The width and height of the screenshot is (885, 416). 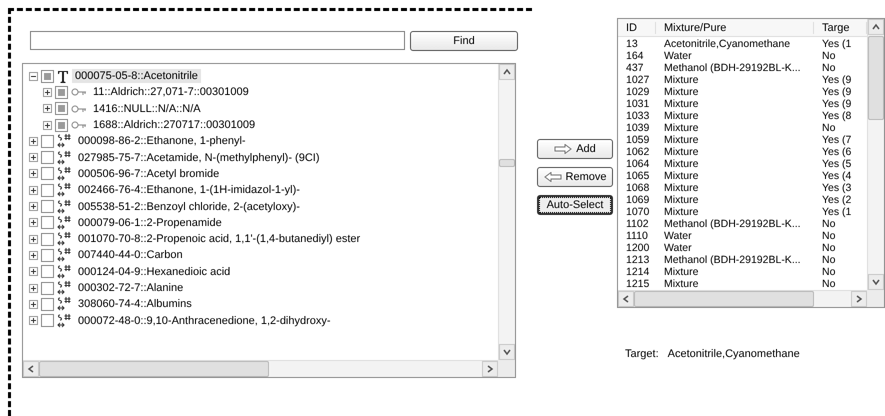 What do you see at coordinates (136, 76) in the screenshot?
I see `tree-item: 000075-05-8::Acetonitrile` at bounding box center [136, 76].